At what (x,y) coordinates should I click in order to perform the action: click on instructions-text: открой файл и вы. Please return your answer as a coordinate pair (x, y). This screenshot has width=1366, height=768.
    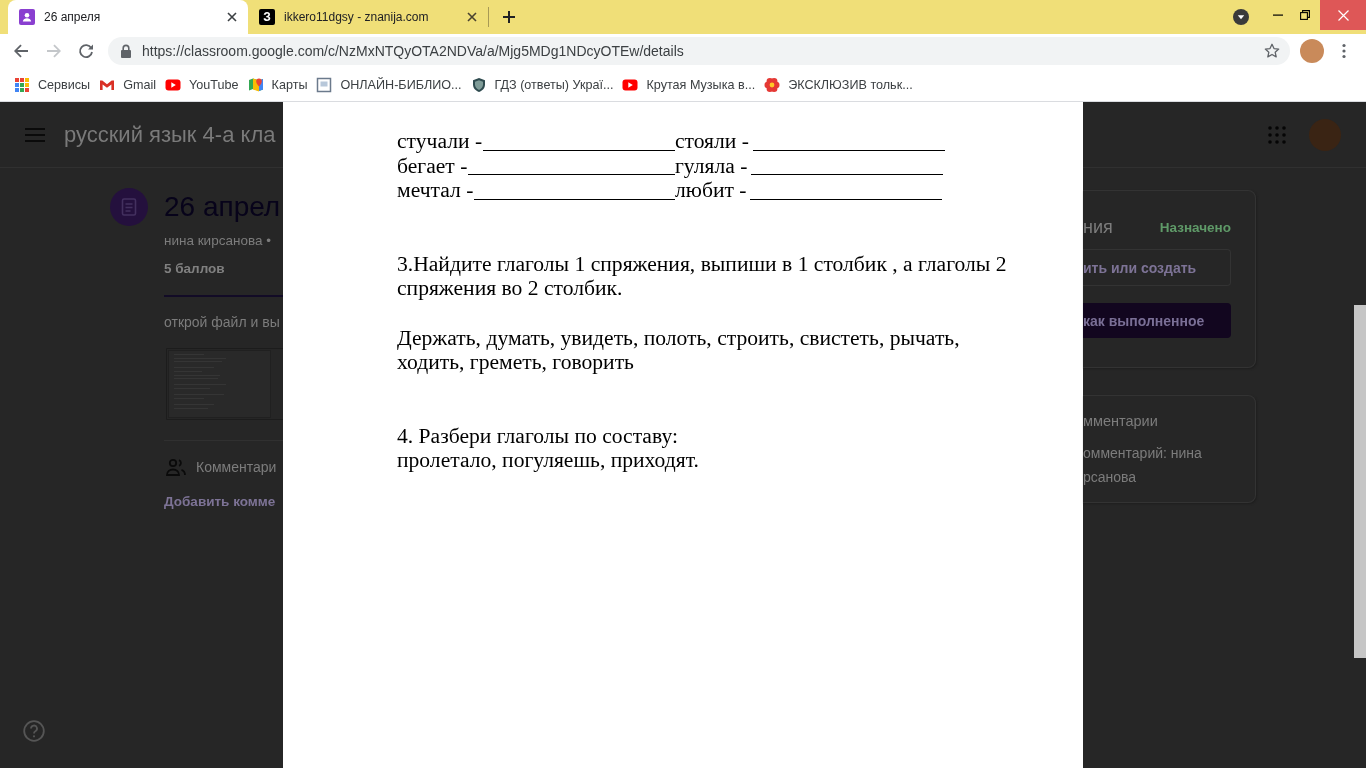
    Looking at the image, I should click on (222, 322).